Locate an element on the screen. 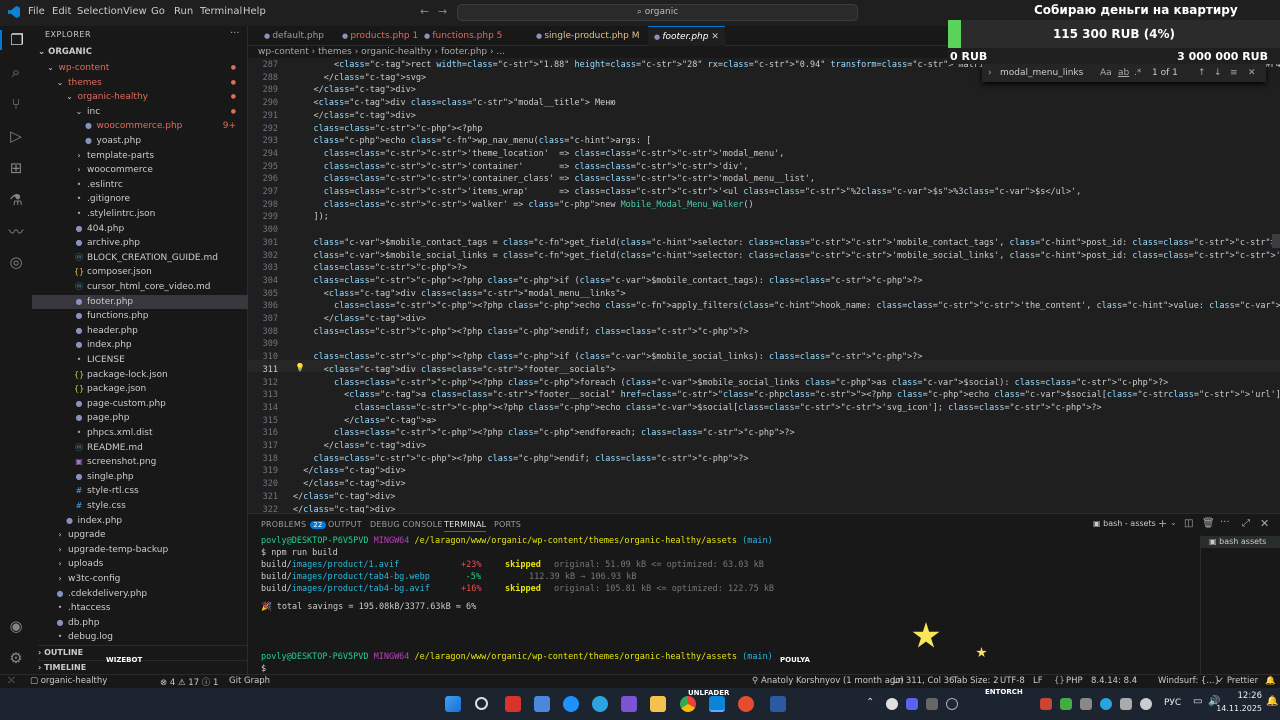 Image resolution: width=1280 pixels, height=720 pixels. tree-item-folder-open: ⌄ organic-healthy ● is located at coordinates (140, 97).